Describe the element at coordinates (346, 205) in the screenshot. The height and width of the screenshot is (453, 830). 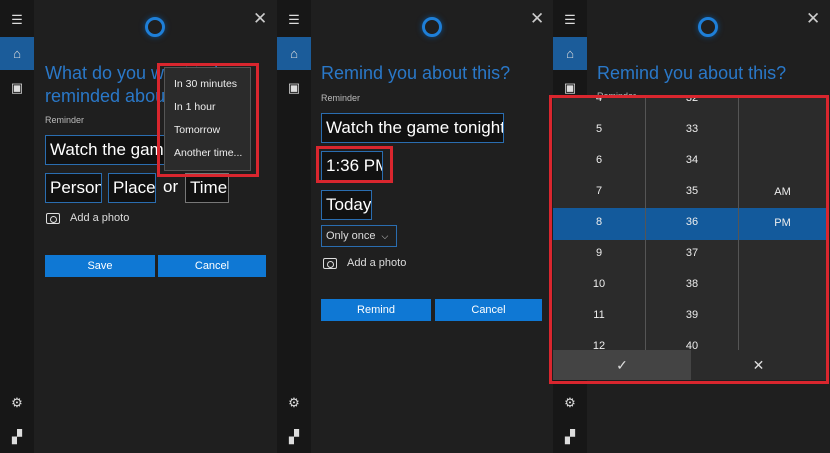
I see `date-field: Today` at that location.